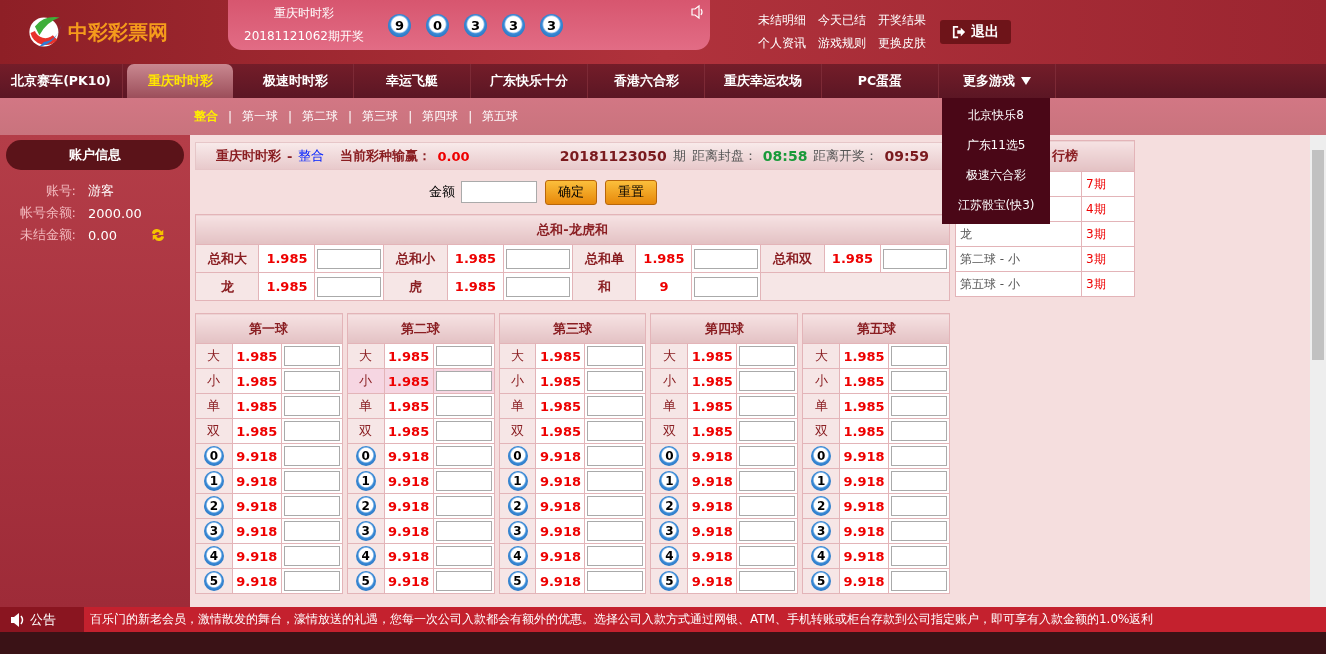 The image size is (1326, 654). What do you see at coordinates (842, 20) in the screenshot?
I see `header-link: 今天已结` at bounding box center [842, 20].